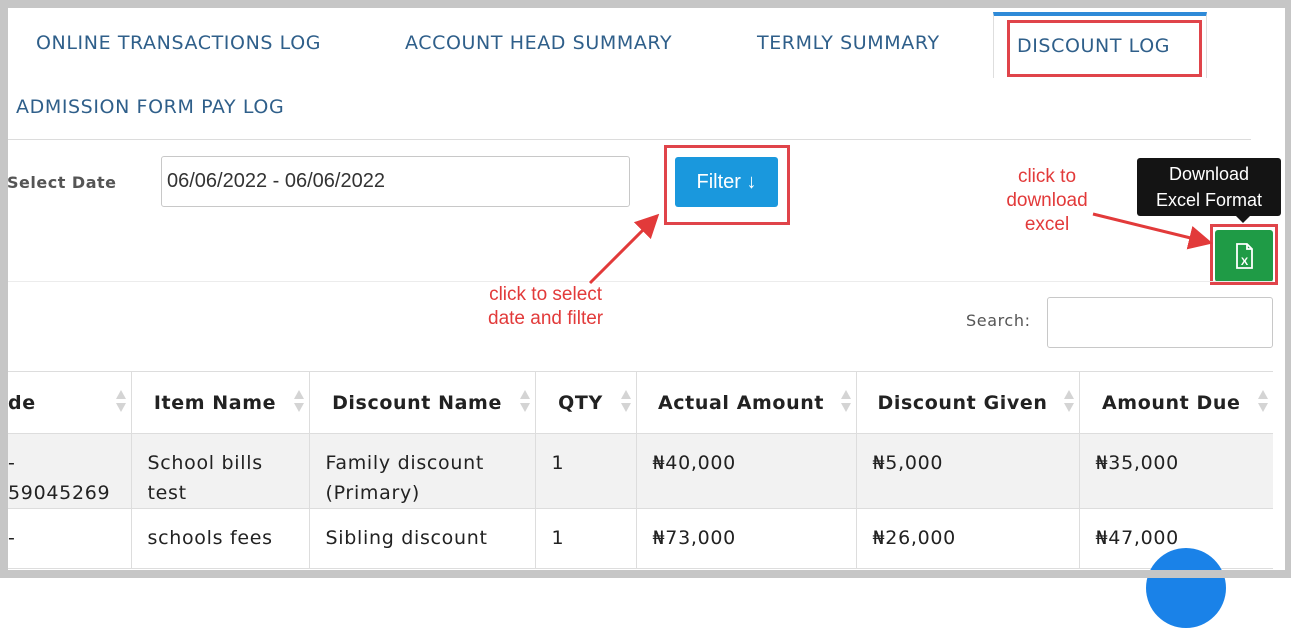 The image size is (1291, 628). Describe the element at coordinates (727, 185) in the screenshot. I see `highlight-box-filter` at that location.